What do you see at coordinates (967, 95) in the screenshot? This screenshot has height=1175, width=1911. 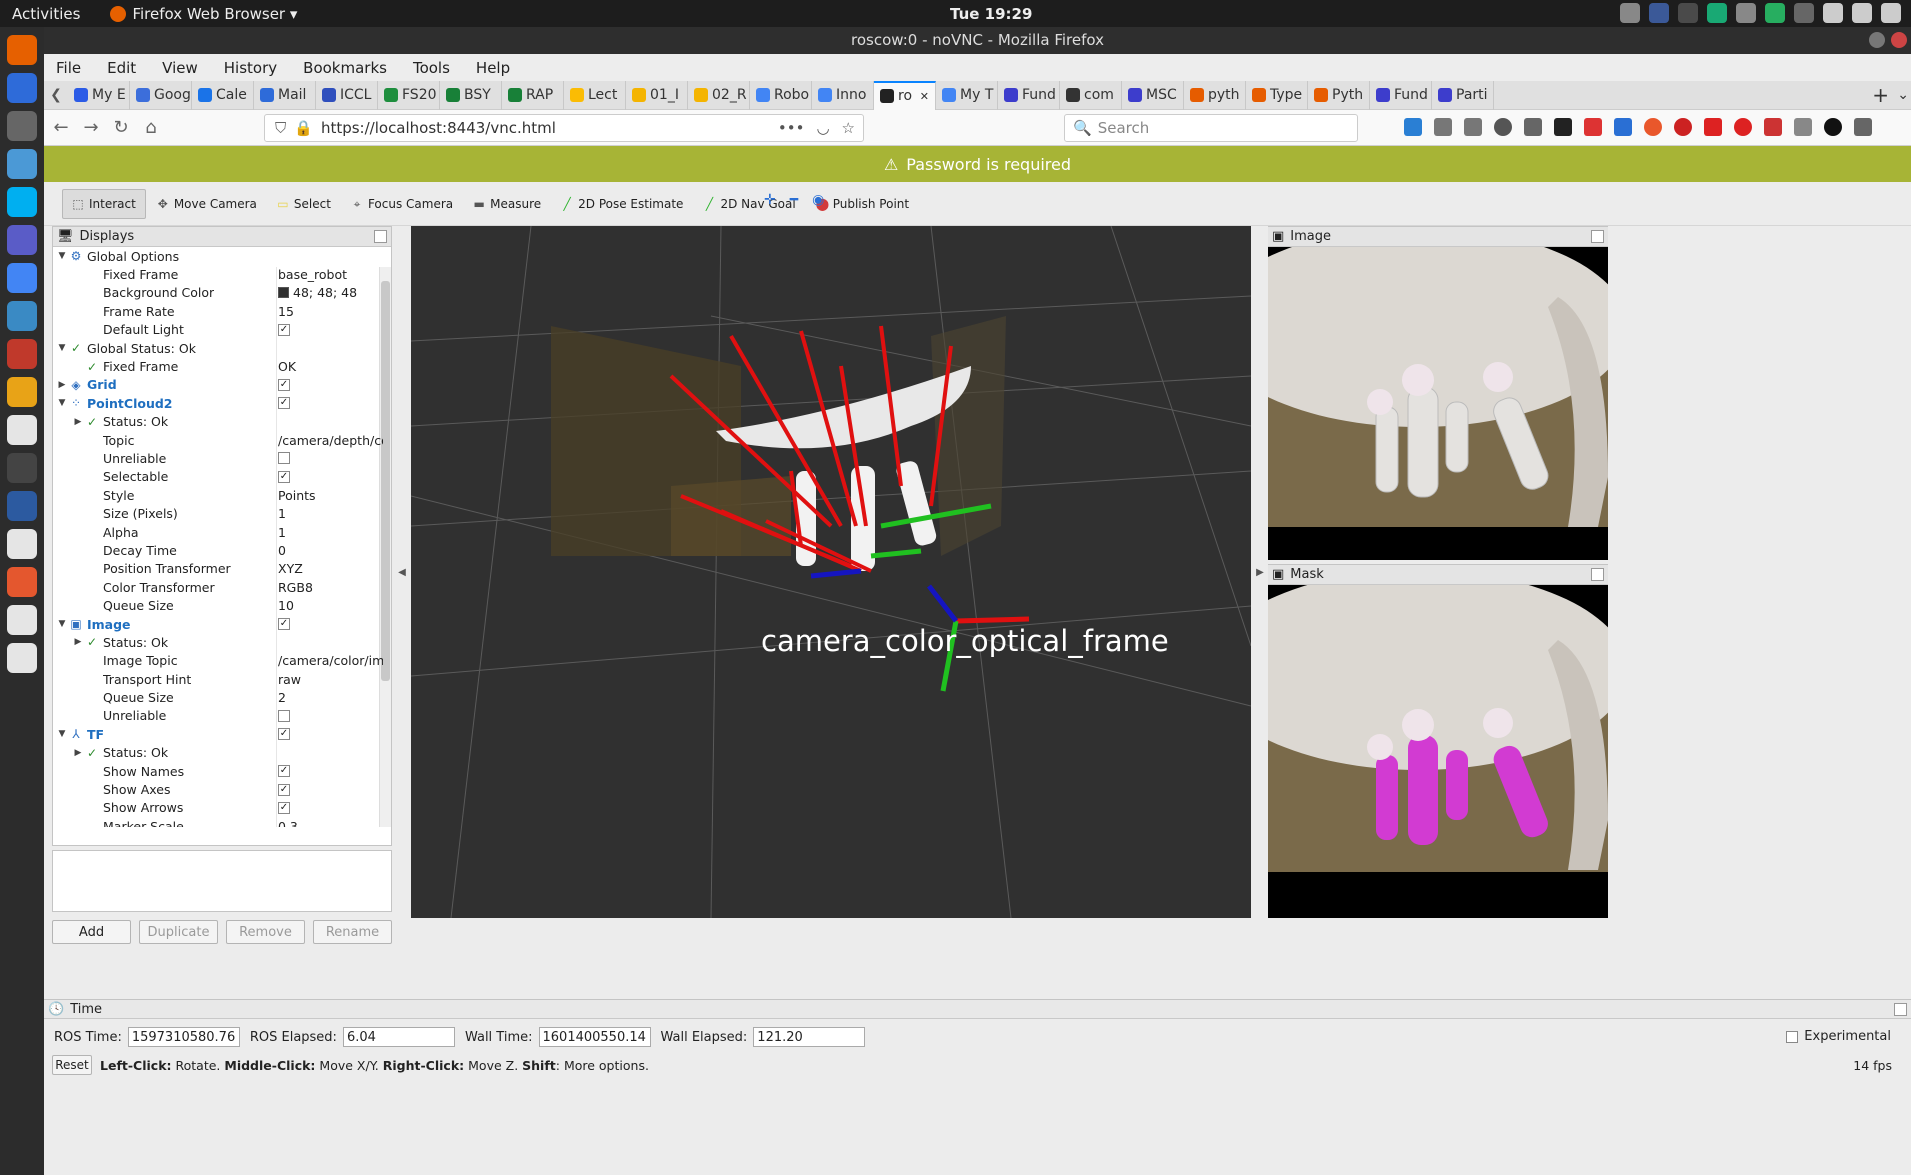 I see `browser-tab: My T` at bounding box center [967, 95].